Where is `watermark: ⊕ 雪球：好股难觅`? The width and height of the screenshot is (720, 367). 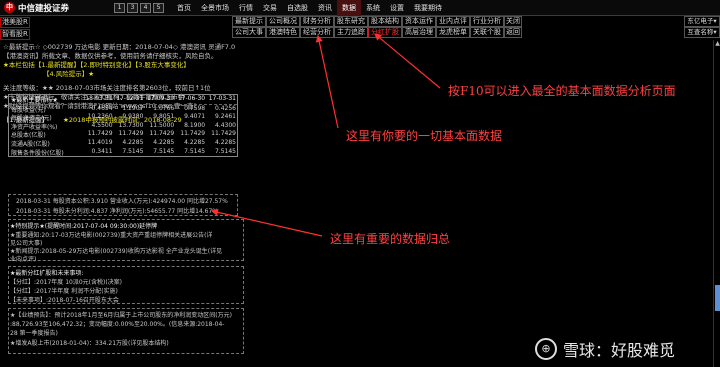
watermark: ⊕ 雪球：好股难觅 is located at coordinates (605, 349).